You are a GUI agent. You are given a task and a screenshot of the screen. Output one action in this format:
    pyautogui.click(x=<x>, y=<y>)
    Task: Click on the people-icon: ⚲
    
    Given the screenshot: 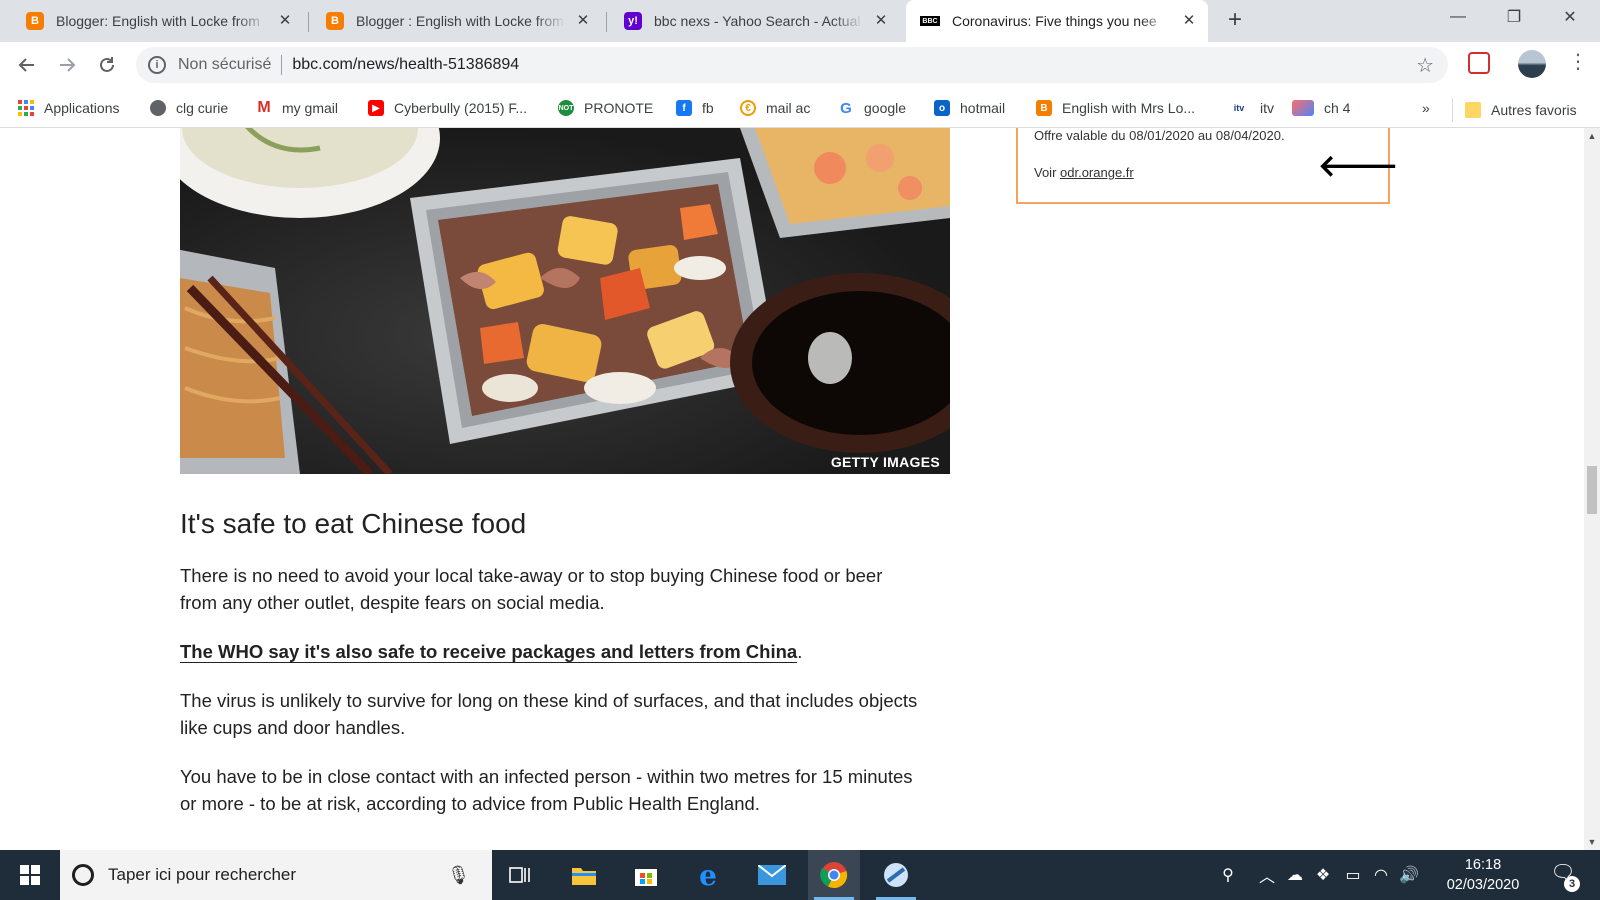 What is the action you would take?
    pyautogui.click(x=1228, y=875)
    